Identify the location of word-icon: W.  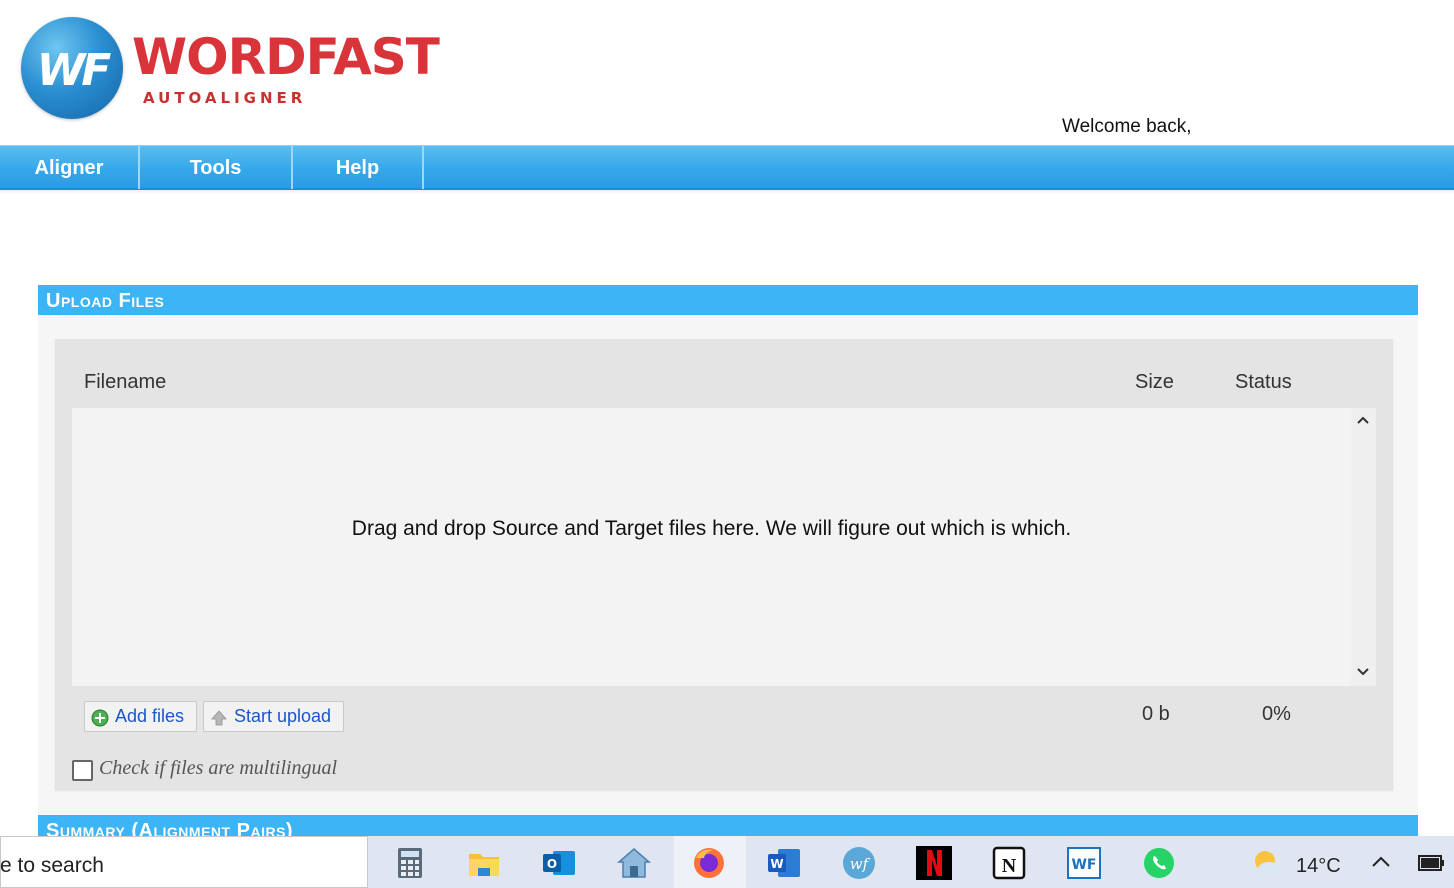
(784, 863).